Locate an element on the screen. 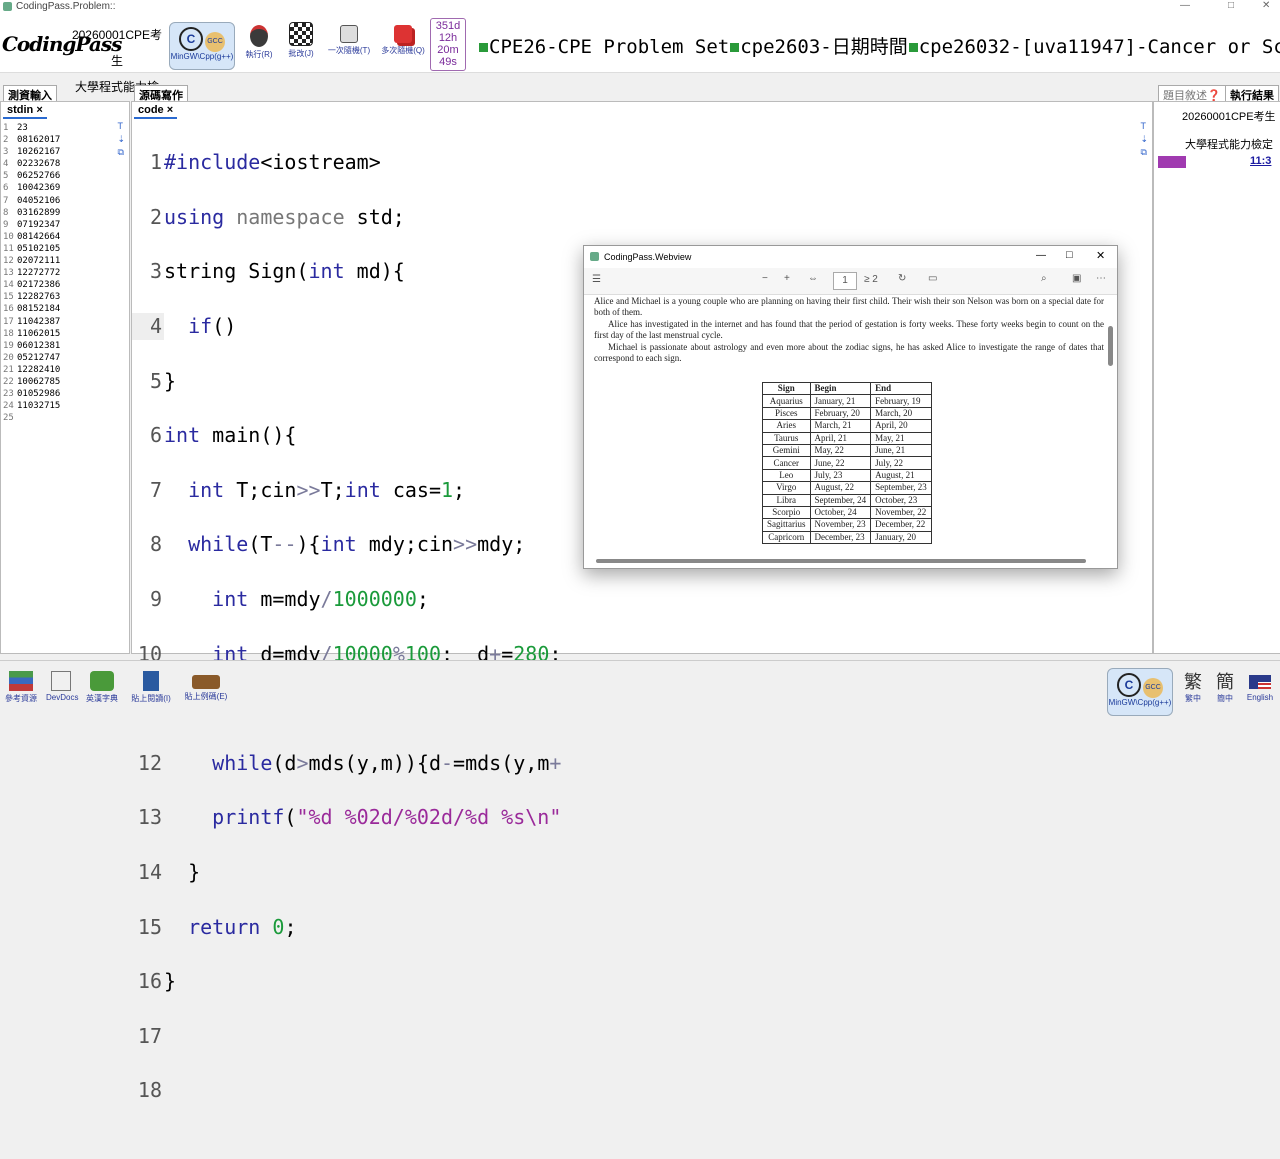 The width and height of the screenshot is (1280, 1159). editor-side-tools: T ⇣ ⧉ is located at coordinates (1144, 139).